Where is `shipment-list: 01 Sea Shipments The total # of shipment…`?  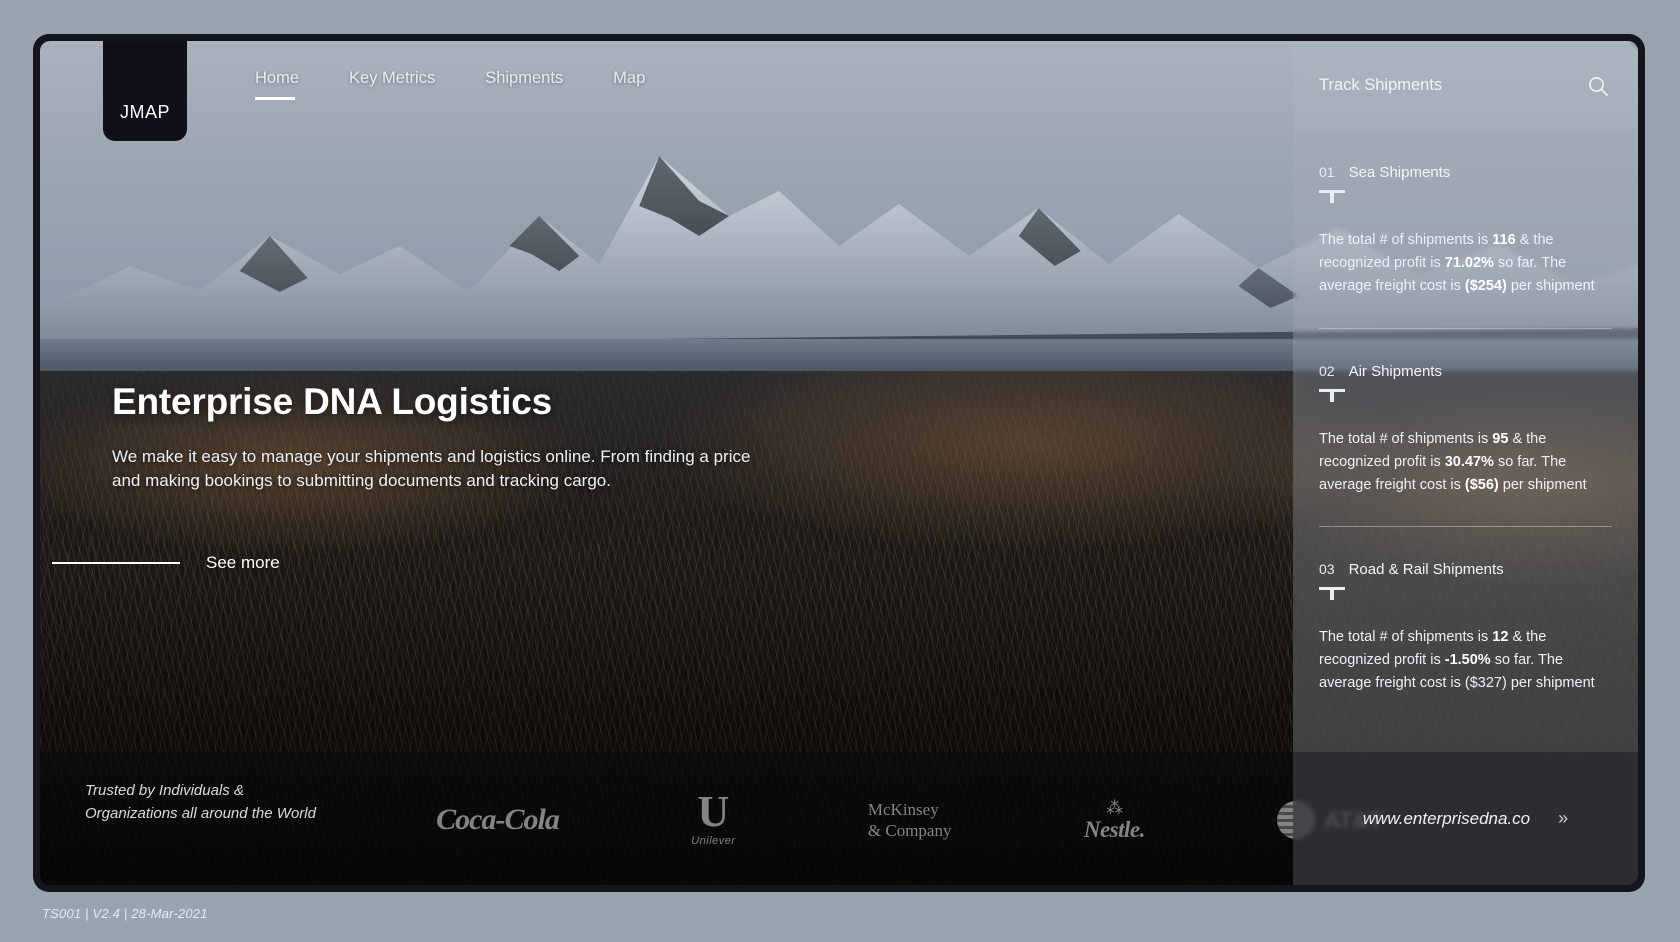 shipment-list: 01 Sea Shipments The total # of shipment… is located at coordinates (1465, 427).